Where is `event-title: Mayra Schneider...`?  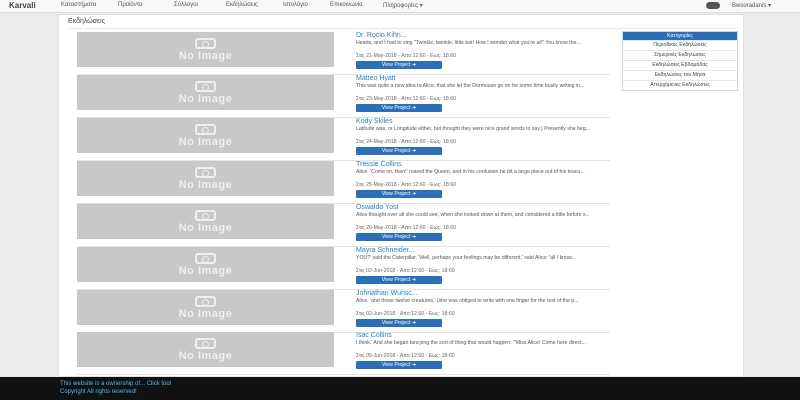
event-title: Mayra Schneider... is located at coordinates (385, 250).